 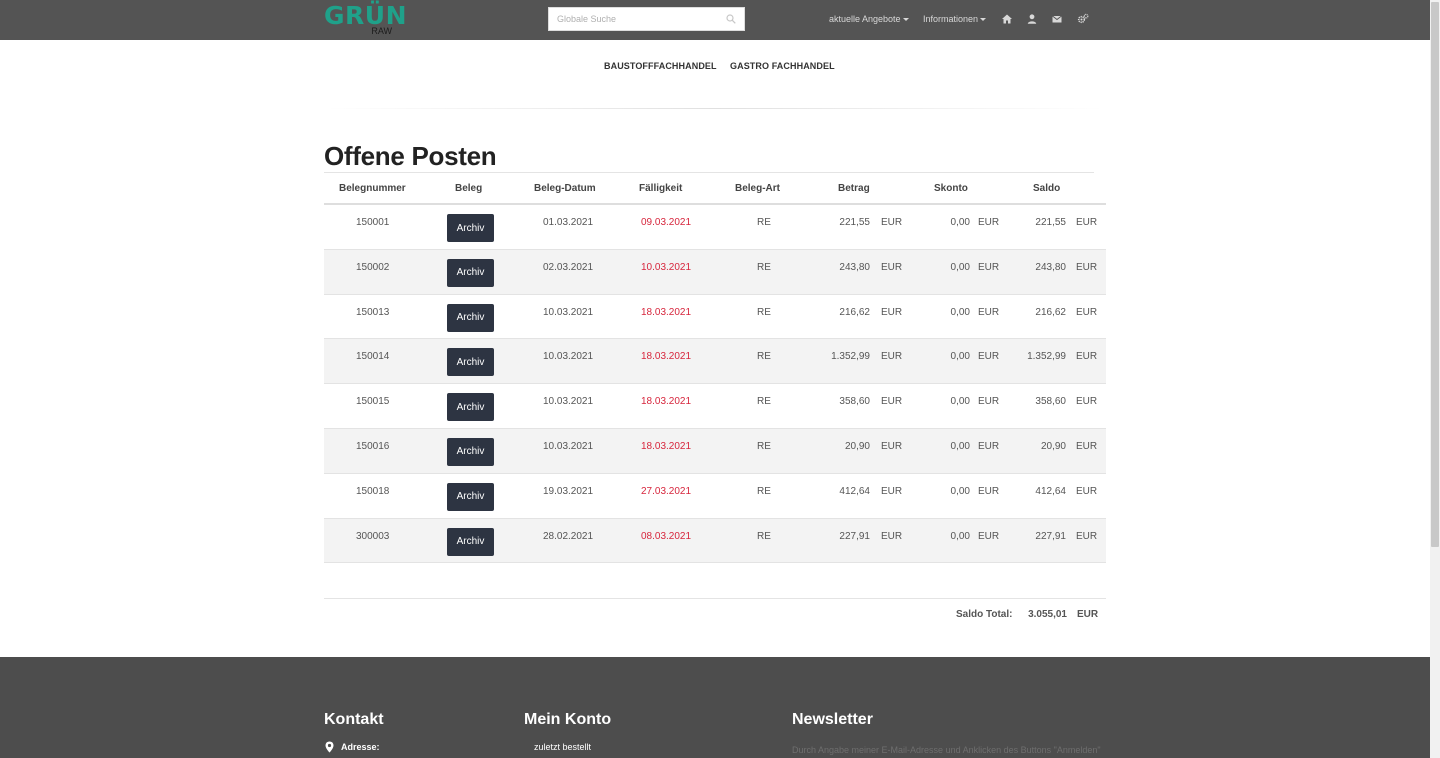 What do you see at coordinates (1053, 446) in the screenshot?
I see `cell-saldo: 20,90` at bounding box center [1053, 446].